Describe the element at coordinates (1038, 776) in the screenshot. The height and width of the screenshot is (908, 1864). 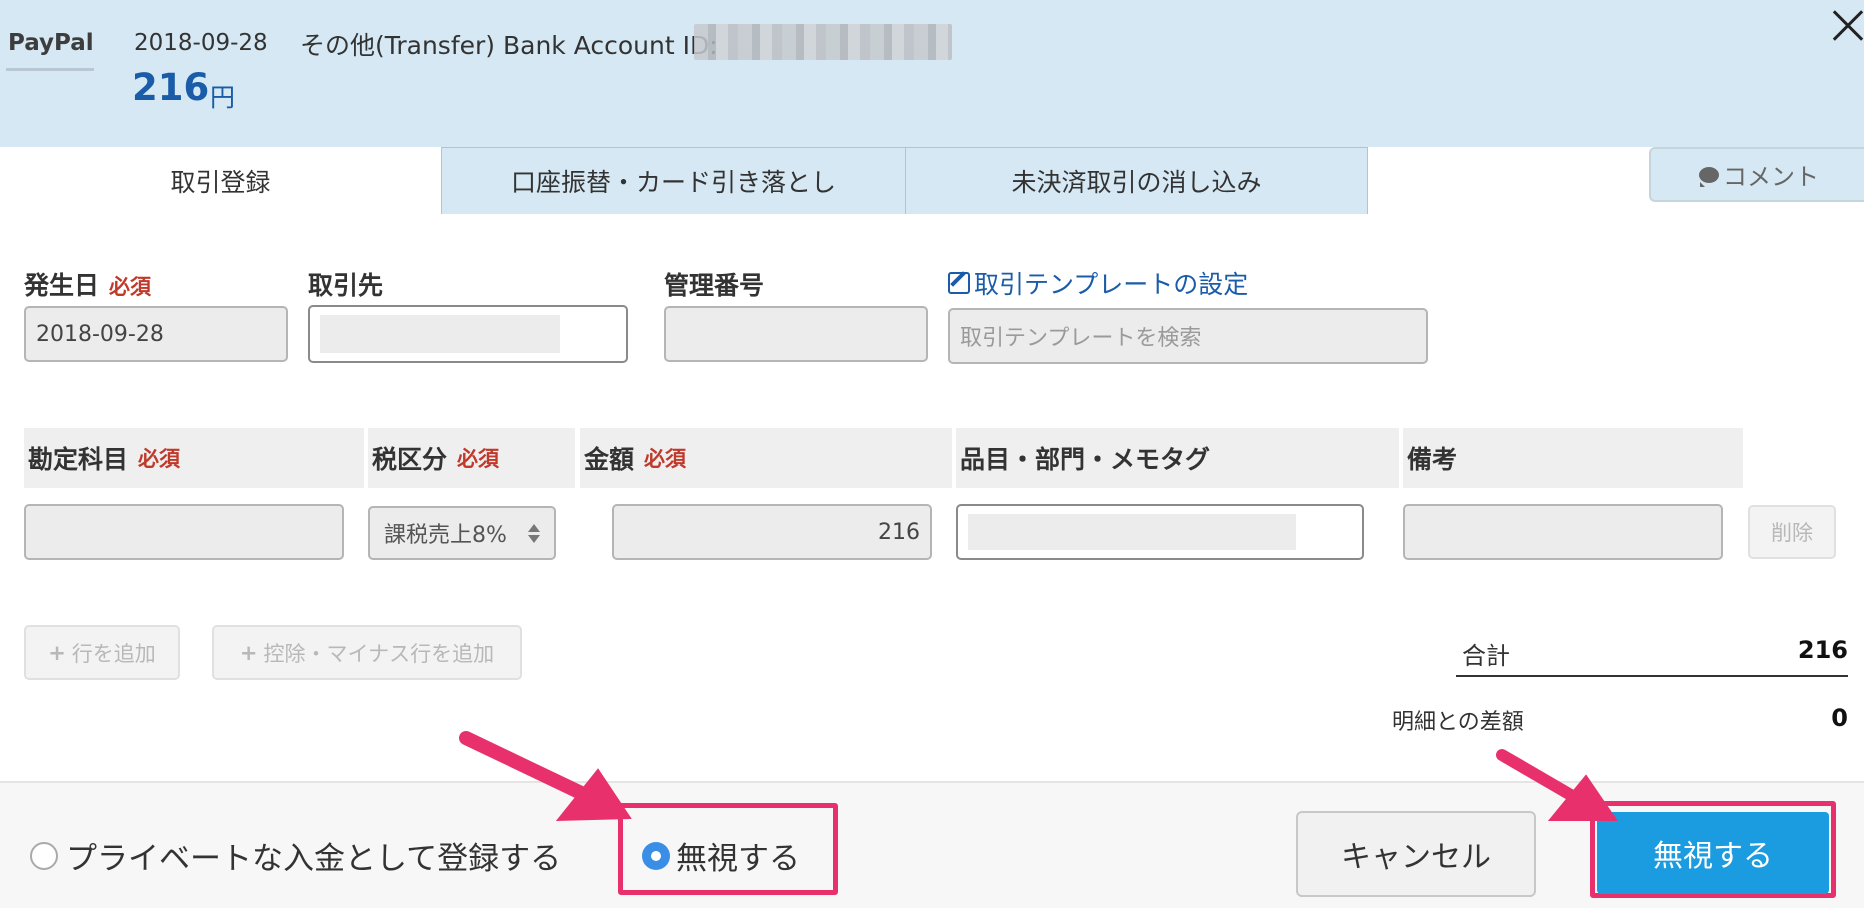
I see `annotation-arrows` at that location.